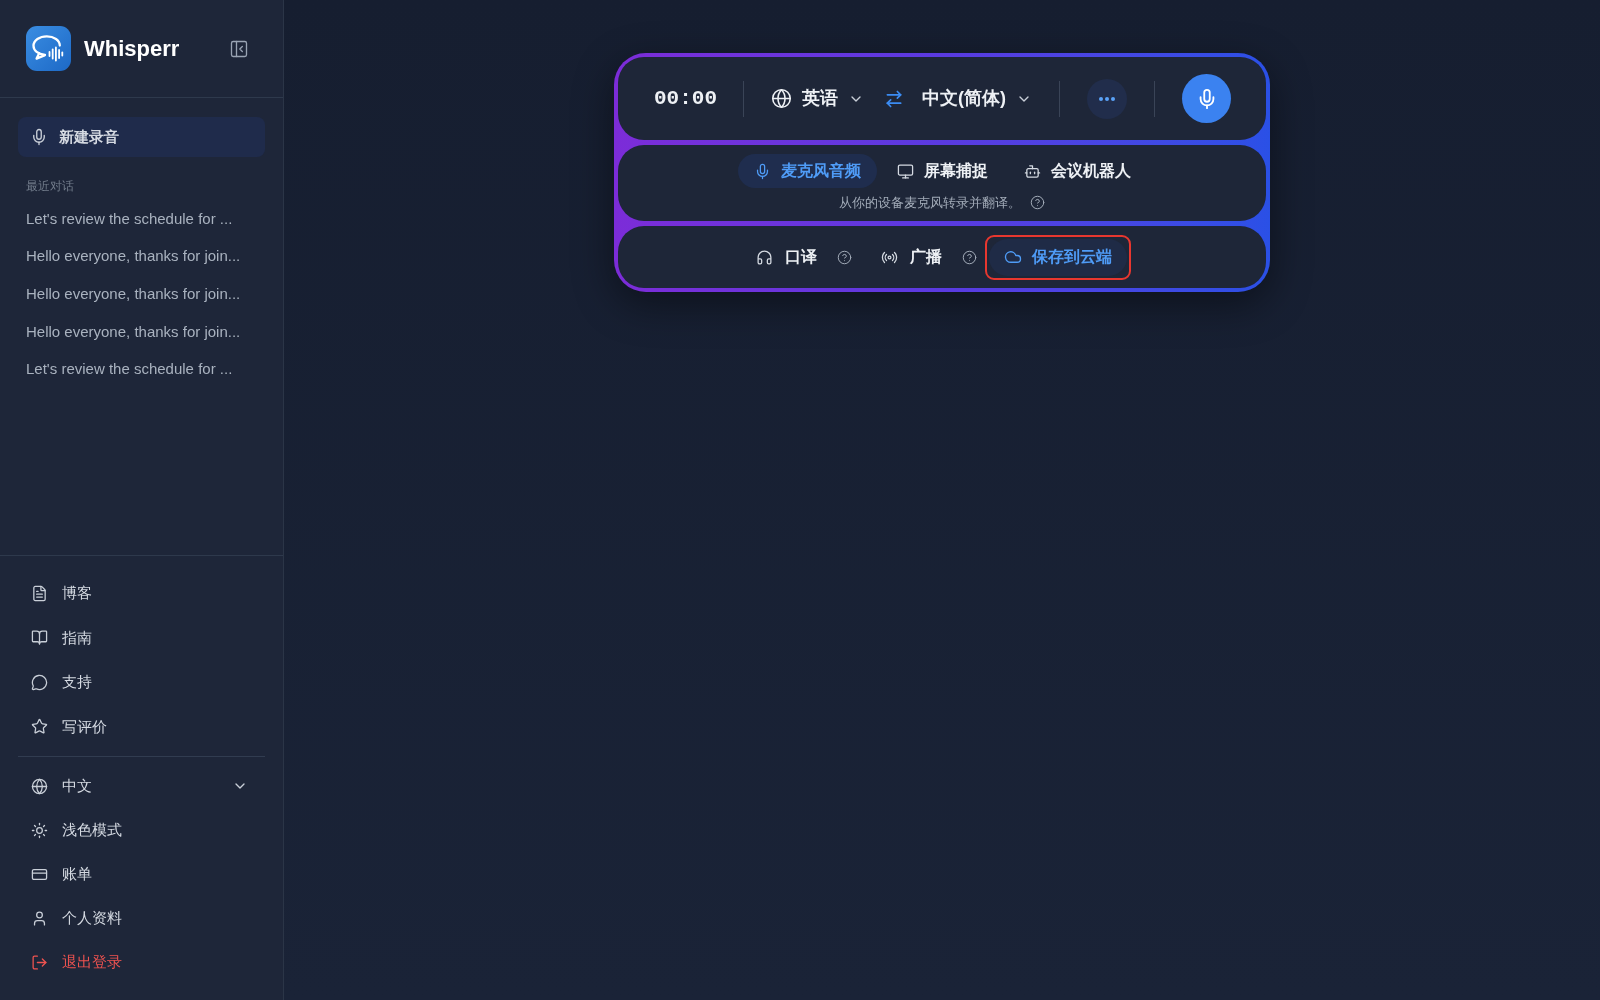 This screenshot has width=1600, height=1000. Describe the element at coordinates (1057, 257) in the screenshot. I see `save-to-cloud-button: 保存到云端` at that location.